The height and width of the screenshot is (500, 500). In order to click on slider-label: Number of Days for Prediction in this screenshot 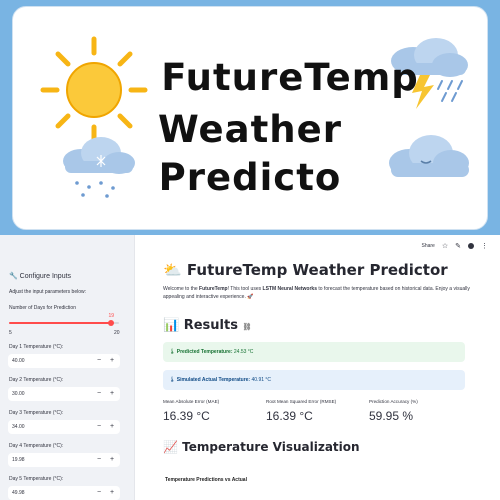, I will do `click(42, 308)`.